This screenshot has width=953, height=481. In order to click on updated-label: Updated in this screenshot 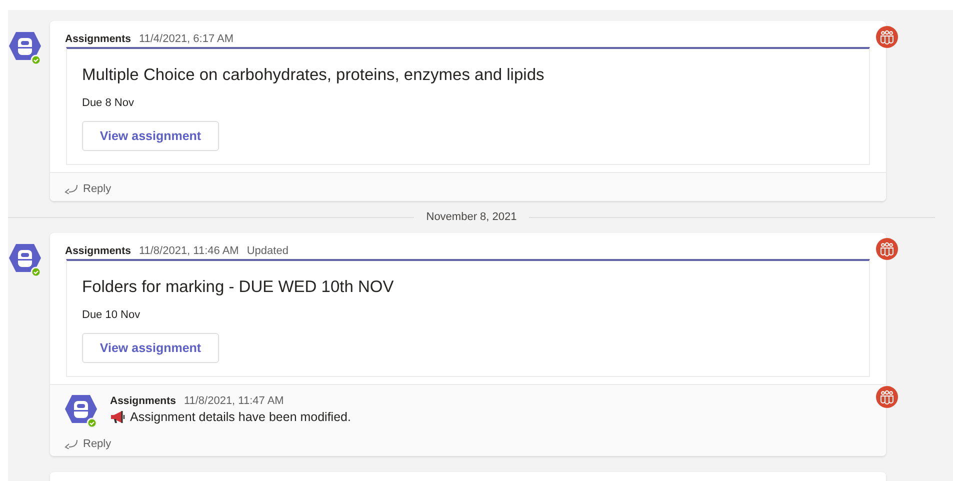, I will do `click(267, 251)`.